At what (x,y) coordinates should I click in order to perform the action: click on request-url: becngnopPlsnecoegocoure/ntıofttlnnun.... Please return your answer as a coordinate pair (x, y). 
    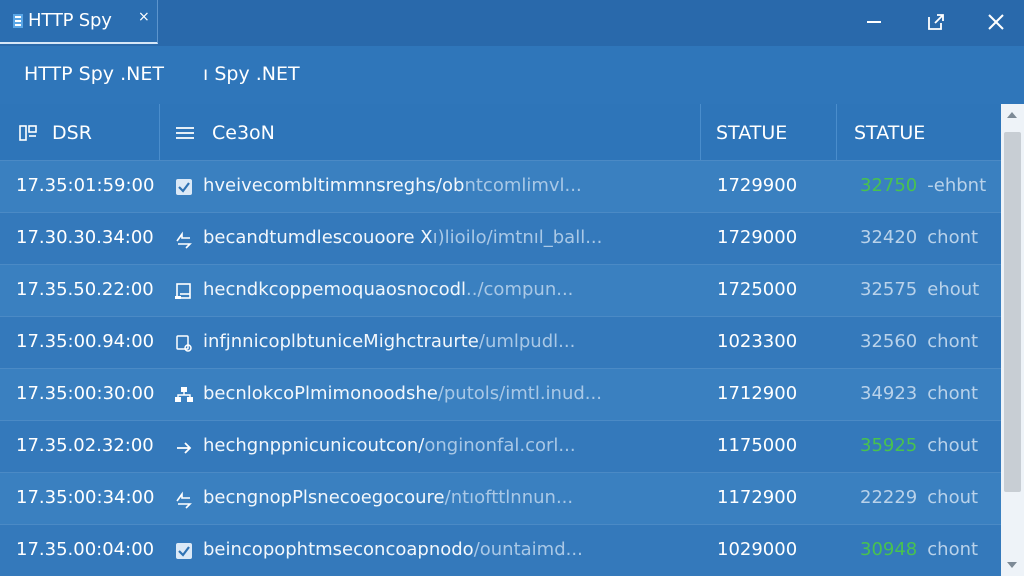
    Looking at the image, I should click on (448, 497).